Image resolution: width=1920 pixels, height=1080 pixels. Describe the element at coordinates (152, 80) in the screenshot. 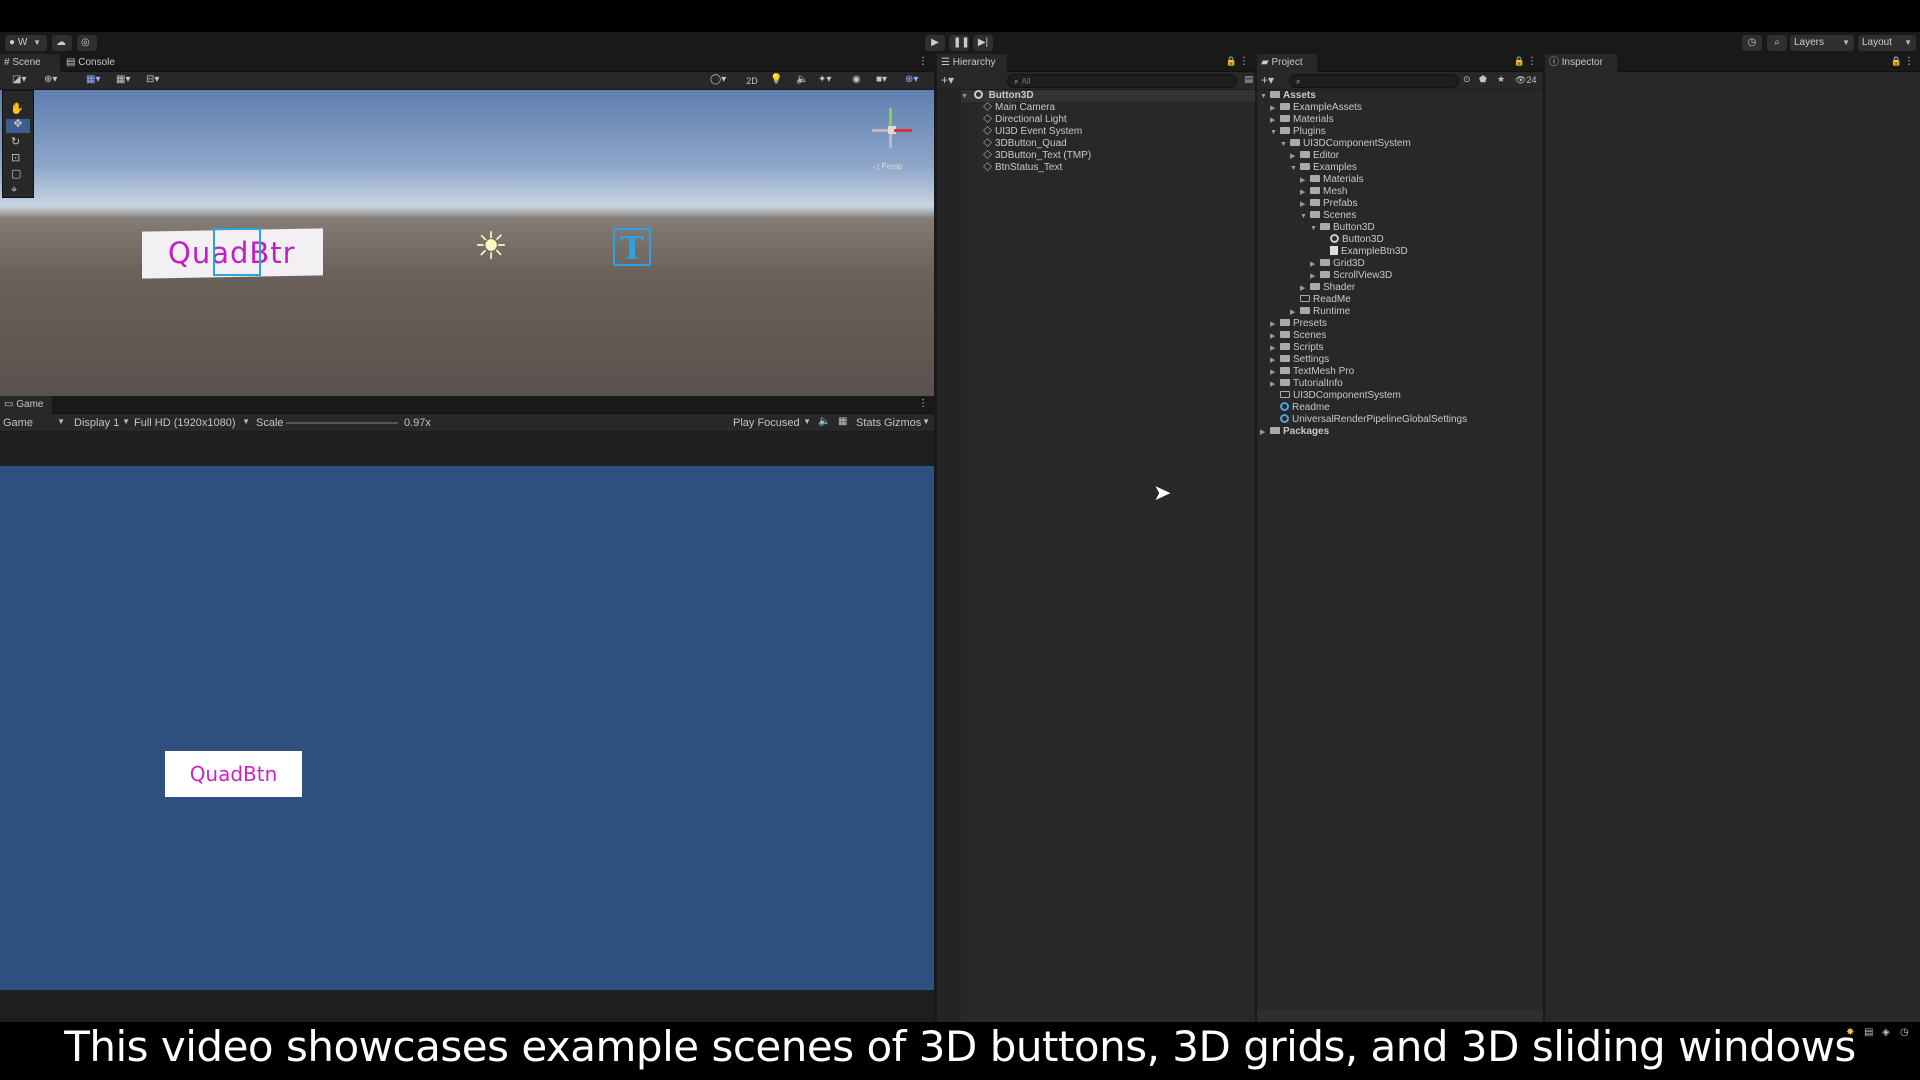

I see `align-icon: ⊟▾` at that location.